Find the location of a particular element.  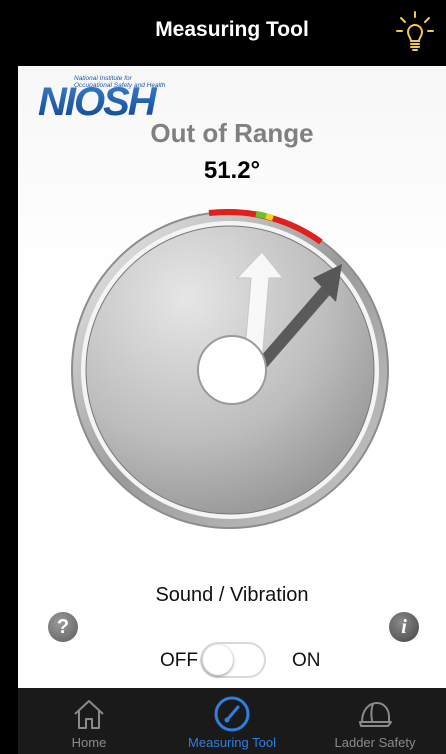

gauge-icon is located at coordinates (232, 714).